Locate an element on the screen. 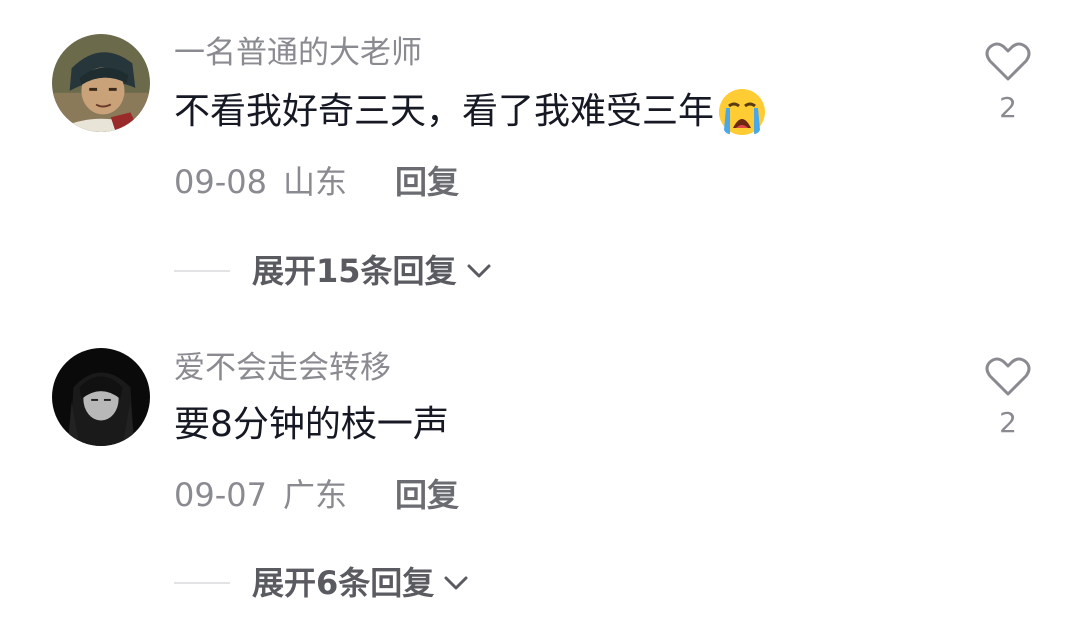  comment-text: 要8分钟的枝一声 is located at coordinates (311, 425).